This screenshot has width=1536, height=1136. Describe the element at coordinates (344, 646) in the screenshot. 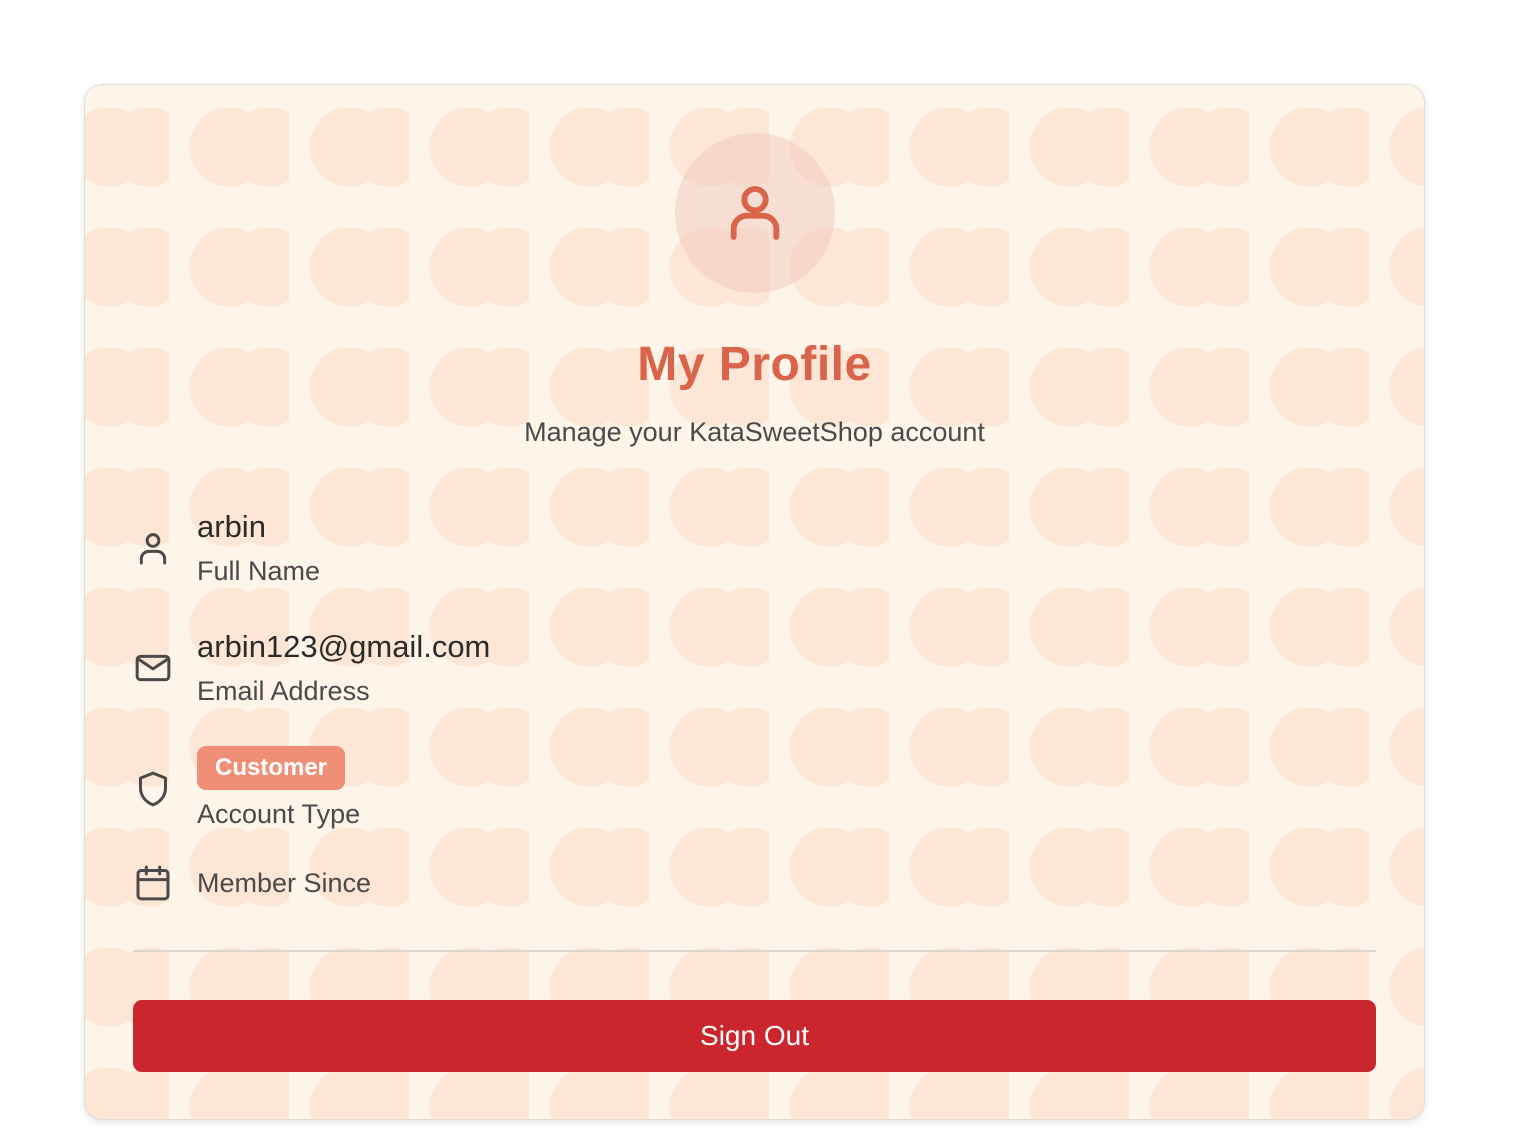

I see `email-value: arbin123@gmail.com` at that location.